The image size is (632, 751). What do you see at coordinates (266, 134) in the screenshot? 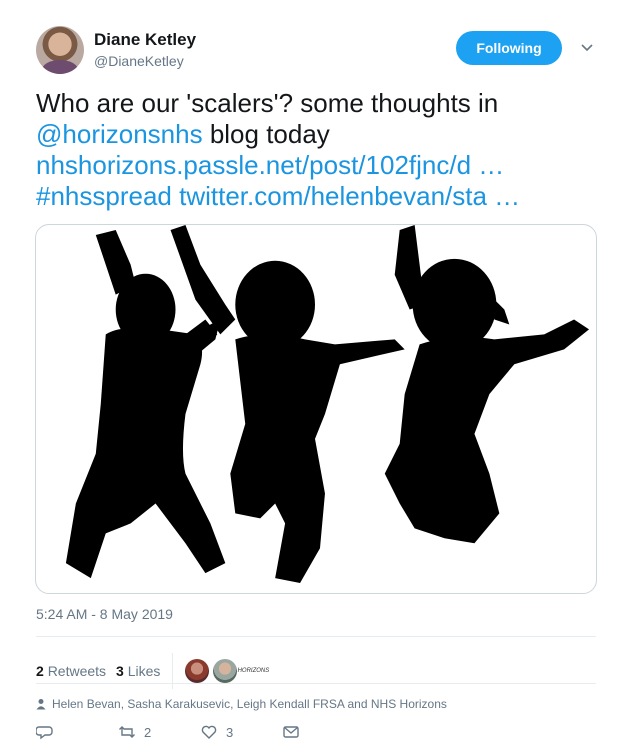
I see `tweet-line-2-text: blog today` at bounding box center [266, 134].